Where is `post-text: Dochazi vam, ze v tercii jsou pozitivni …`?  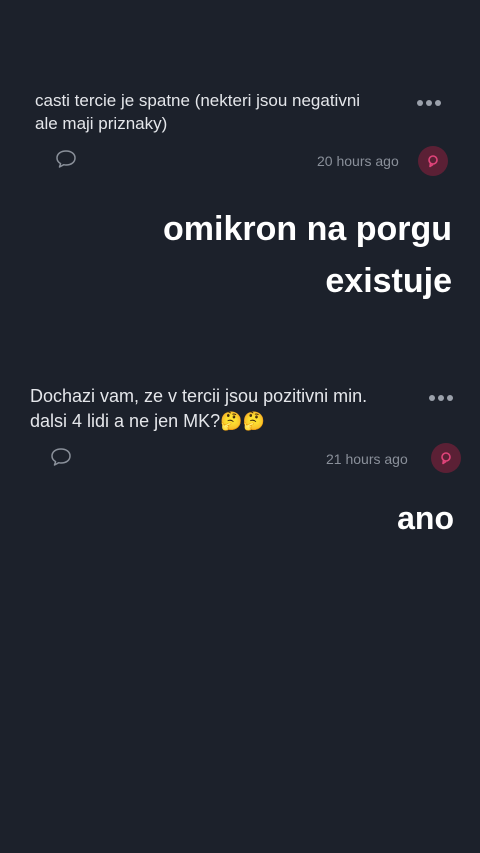
post-text: Dochazi vam, ze v tercii jsou pozitivni … is located at coordinates (198, 409).